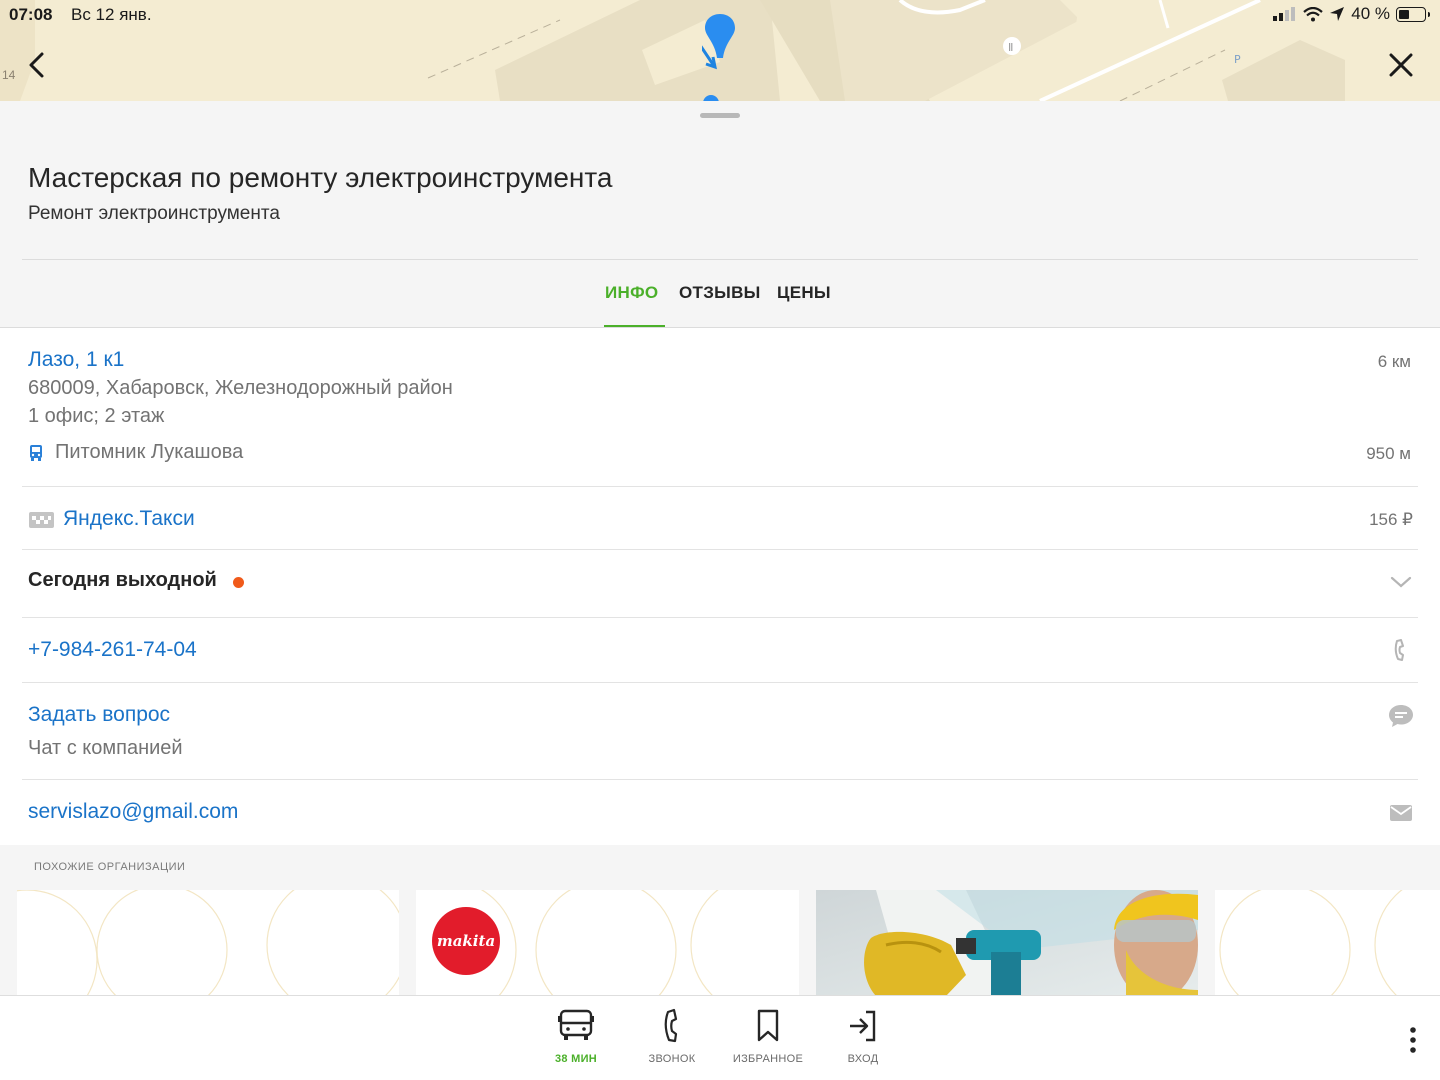  What do you see at coordinates (41, 520) in the screenshot?
I see `taxi-icon` at bounding box center [41, 520].